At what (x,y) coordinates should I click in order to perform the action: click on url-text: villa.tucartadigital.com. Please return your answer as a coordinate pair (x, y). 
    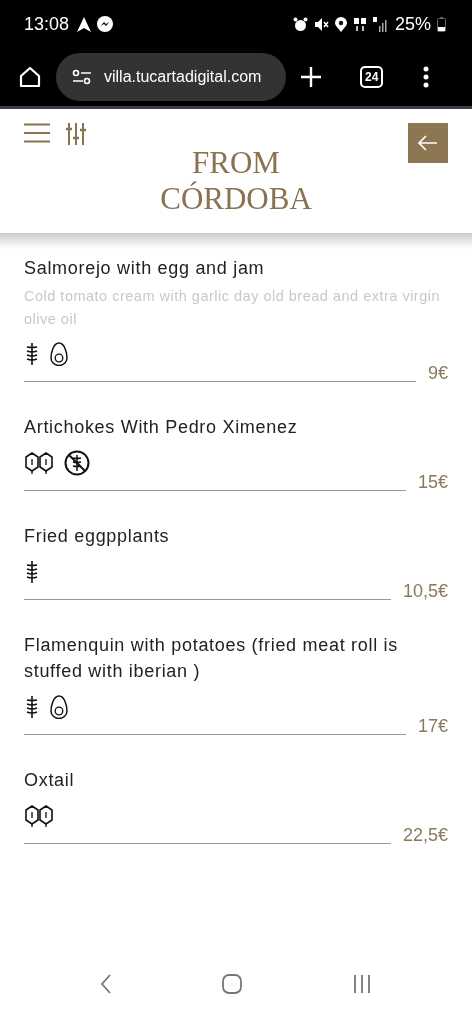
    Looking at the image, I should click on (183, 77).